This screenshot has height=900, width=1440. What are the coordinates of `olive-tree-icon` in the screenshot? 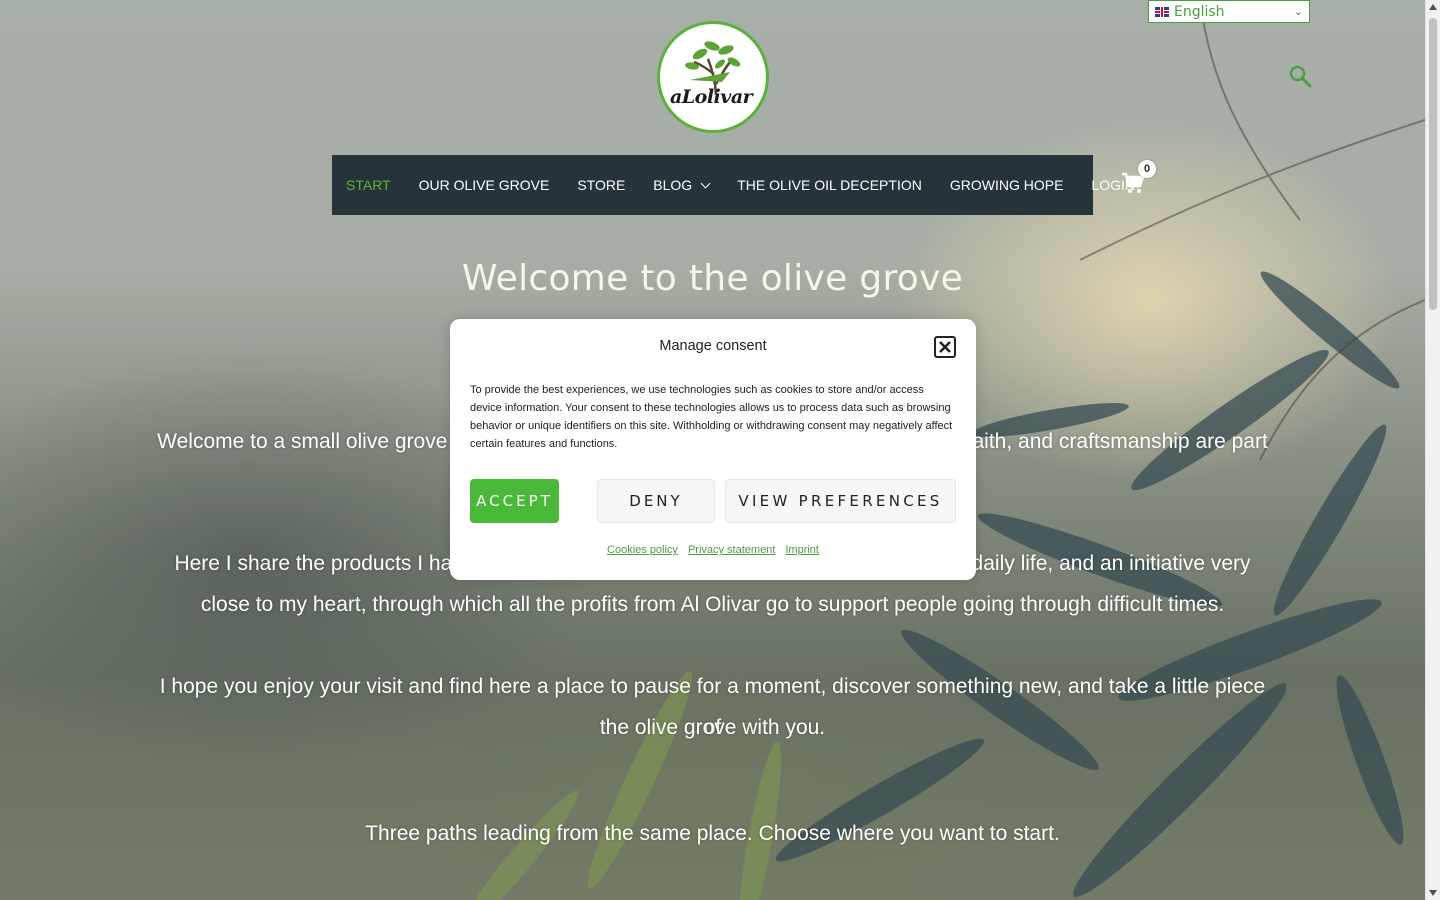 It's located at (713, 68).